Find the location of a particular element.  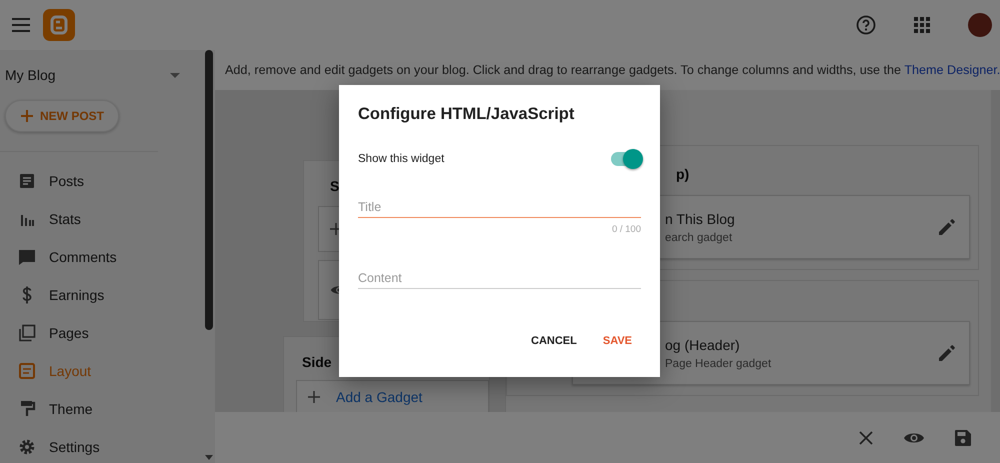

theme-designer-link: Theme Designer. is located at coordinates (952, 70).